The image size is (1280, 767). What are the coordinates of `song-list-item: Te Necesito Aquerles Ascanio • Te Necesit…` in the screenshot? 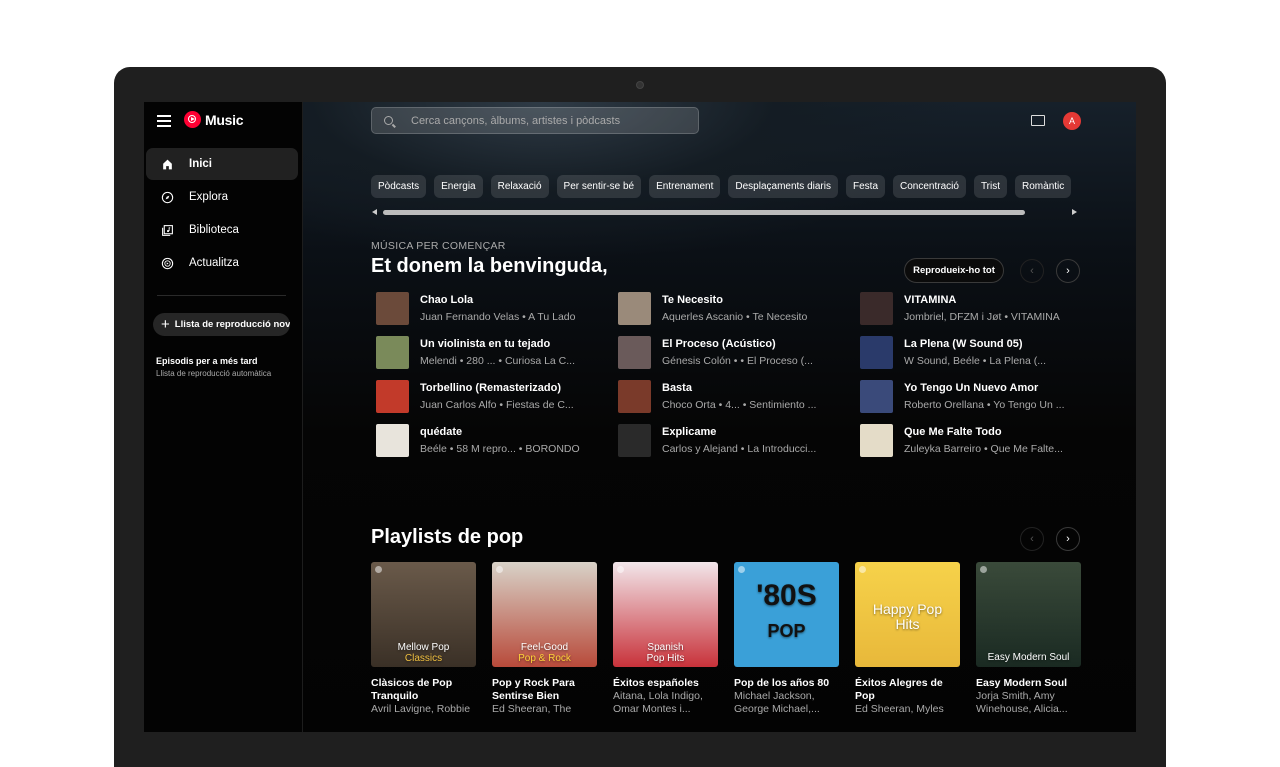 It's located at (733, 310).